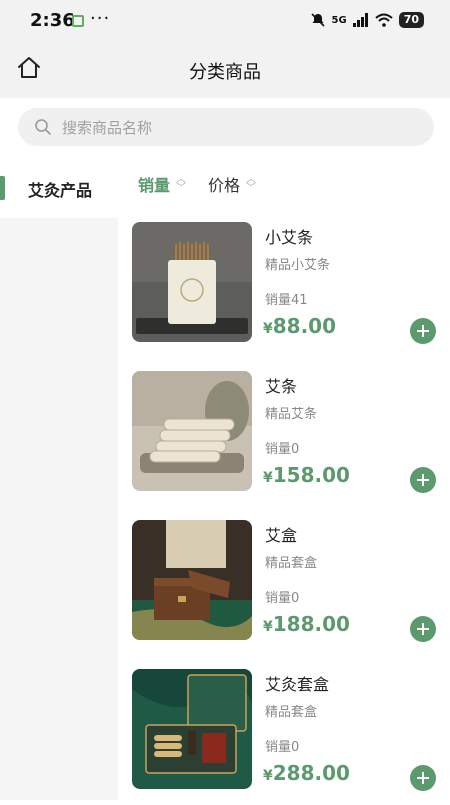  I want to click on status-icons: 5G 70, so click(367, 20).